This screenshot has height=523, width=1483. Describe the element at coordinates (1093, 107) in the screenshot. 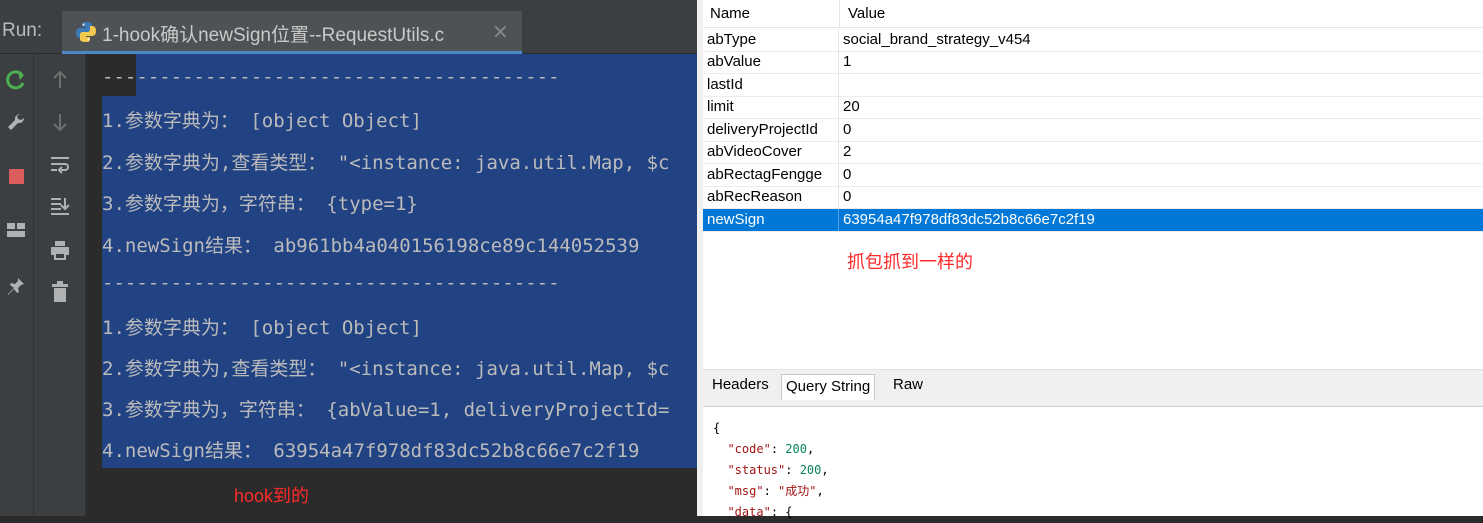

I see `table-row: limit 20` at that location.